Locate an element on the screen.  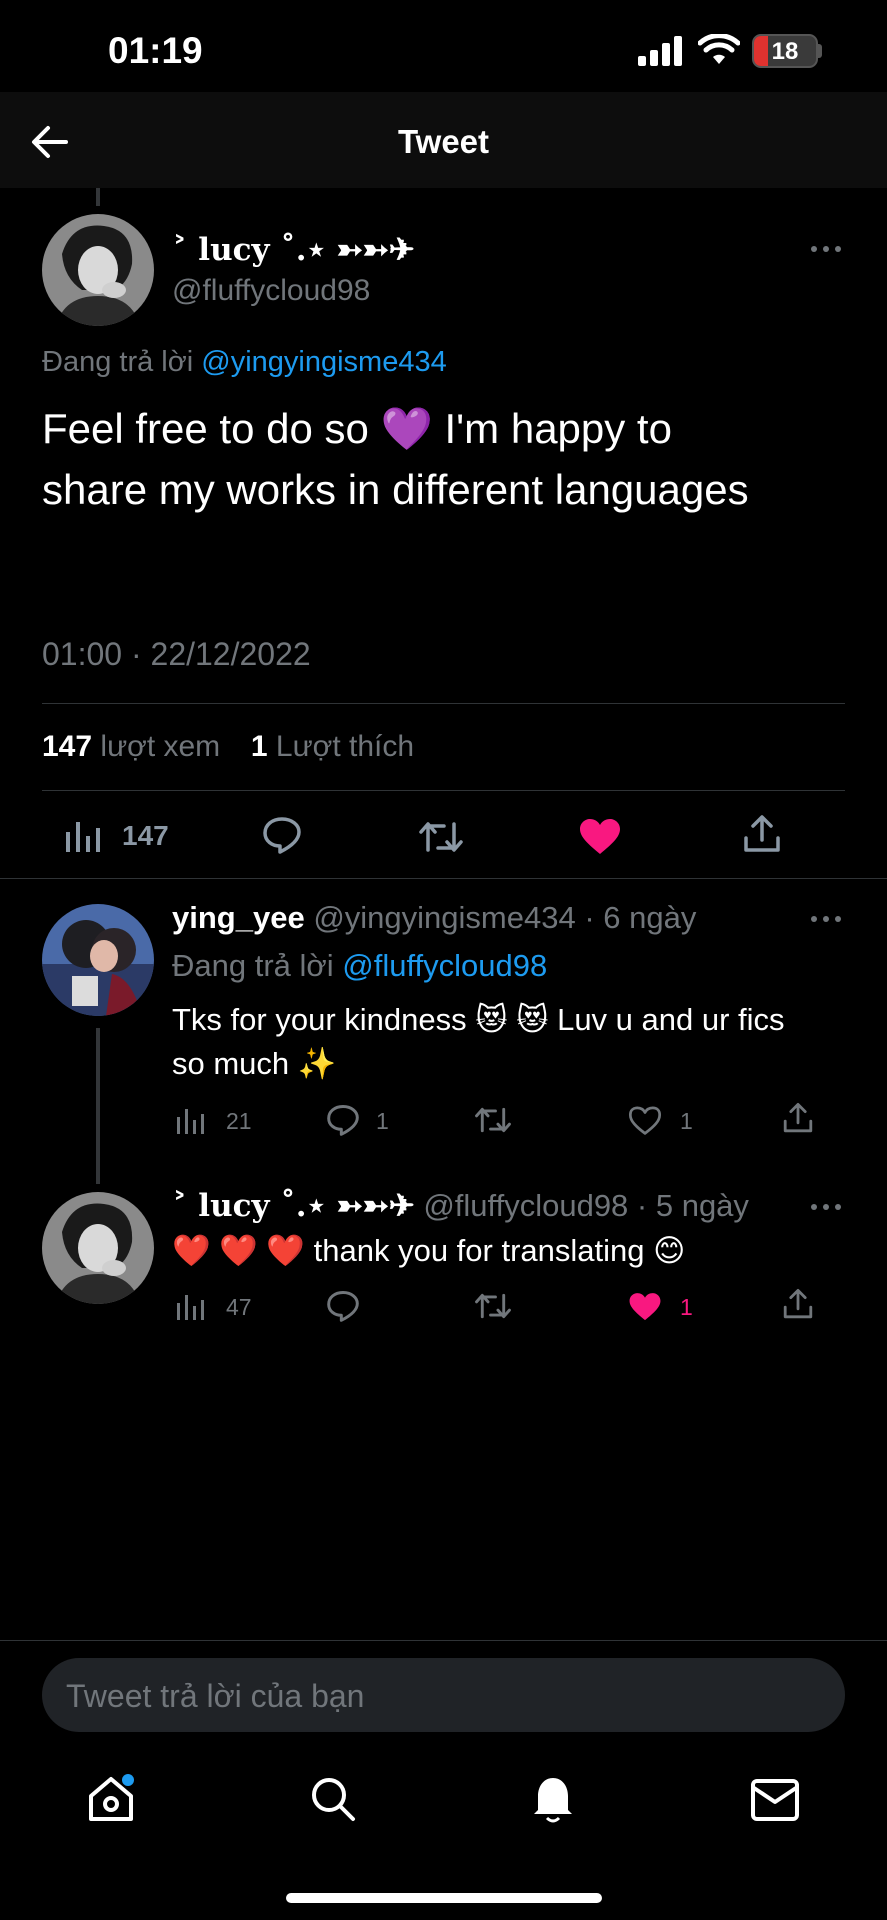
nav-home is located at coordinates (111, 1799).